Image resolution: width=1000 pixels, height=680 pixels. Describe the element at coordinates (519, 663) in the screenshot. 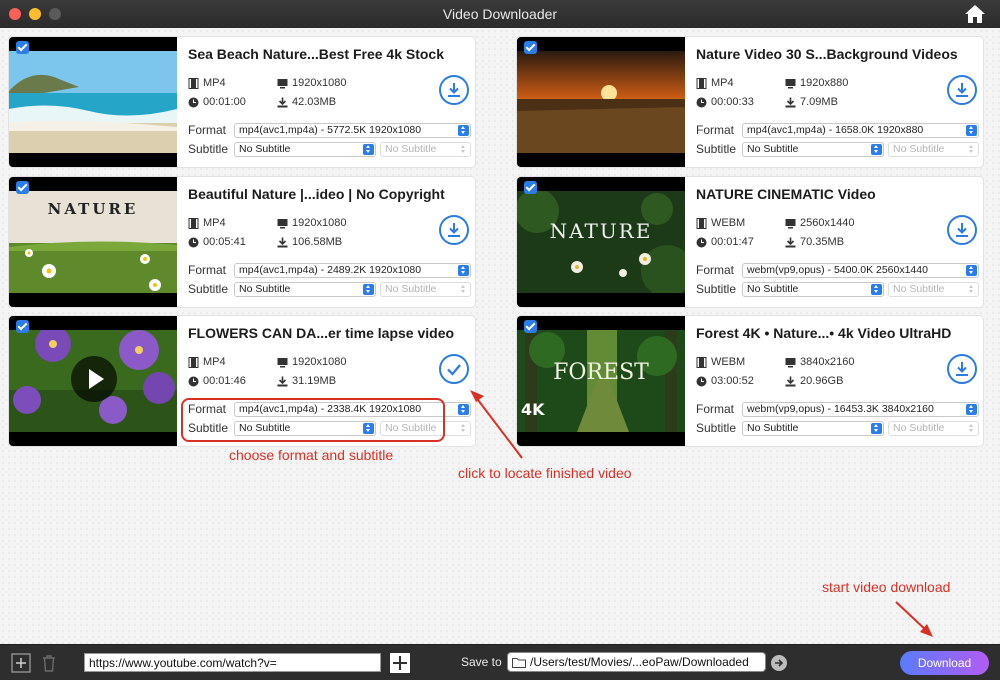

I see `folder-icon` at that location.